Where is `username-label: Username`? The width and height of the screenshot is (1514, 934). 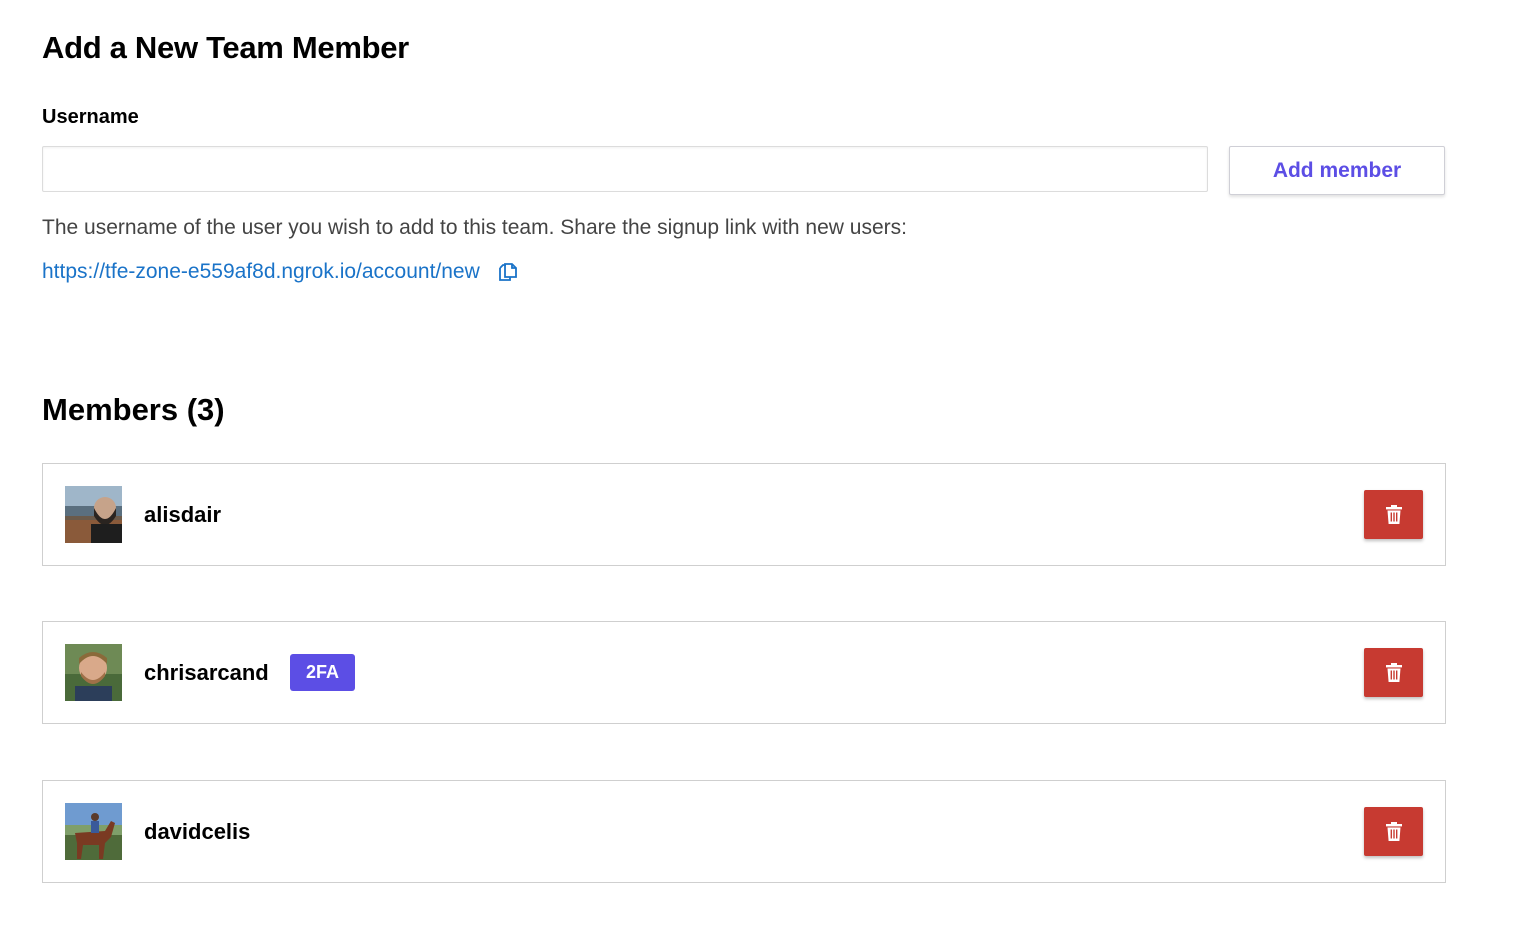
username-label: Username is located at coordinates (90, 117).